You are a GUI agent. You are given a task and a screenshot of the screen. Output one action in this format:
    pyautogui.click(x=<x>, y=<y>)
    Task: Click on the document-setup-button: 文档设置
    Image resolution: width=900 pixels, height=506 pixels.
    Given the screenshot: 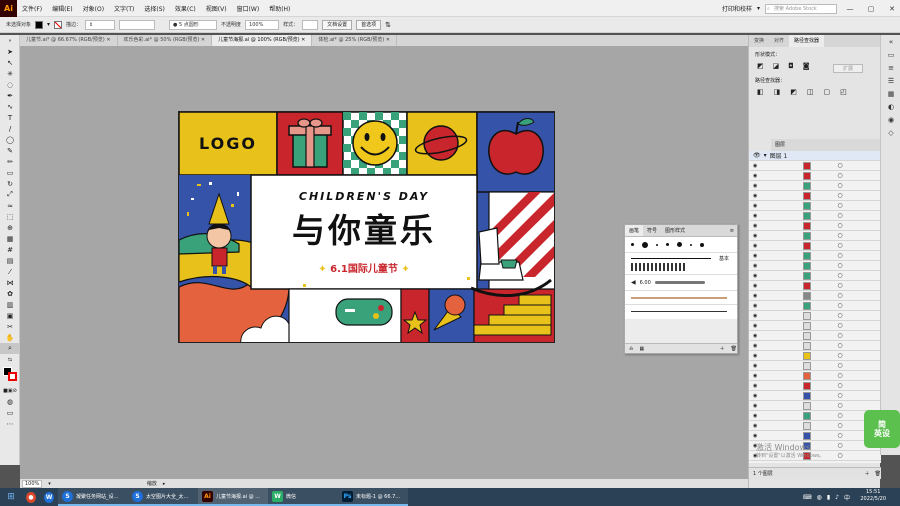 What is the action you would take?
    pyautogui.click(x=337, y=24)
    